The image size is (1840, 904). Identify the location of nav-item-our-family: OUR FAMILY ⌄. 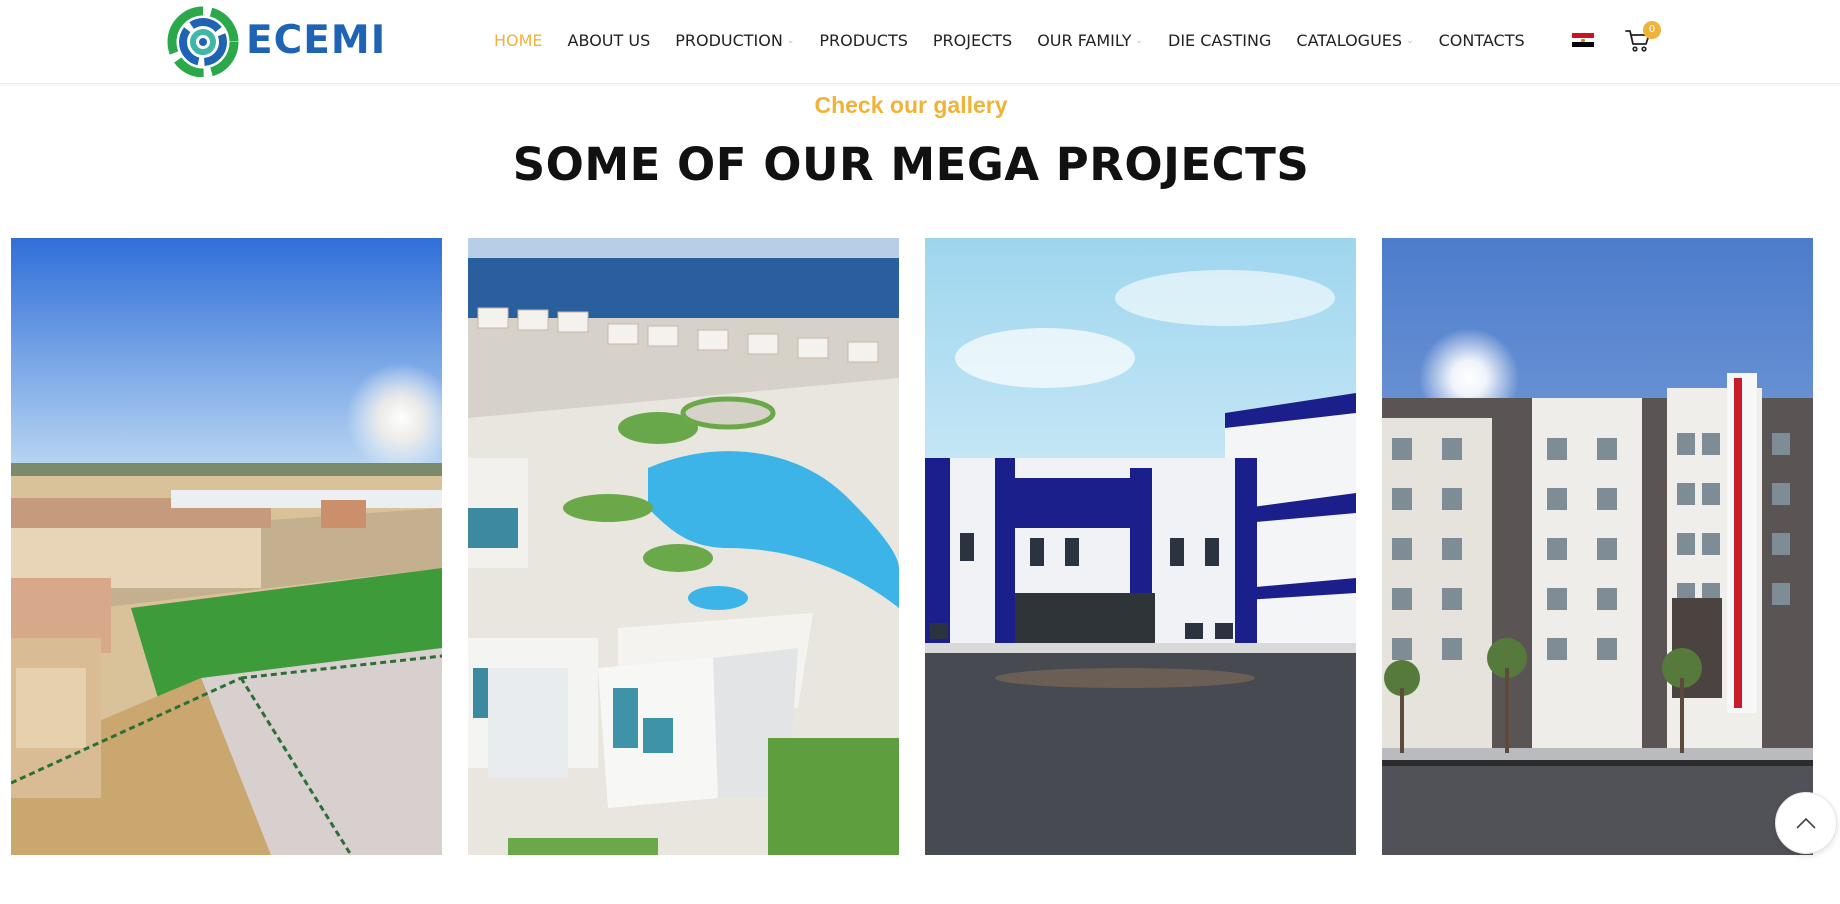
(1090, 40).